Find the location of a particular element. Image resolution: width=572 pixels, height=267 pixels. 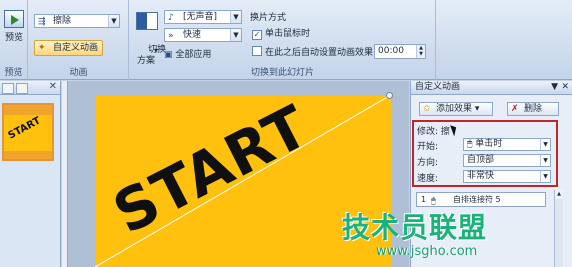

custom-animation-button: ✦ 自定义动画 is located at coordinates (69, 48).